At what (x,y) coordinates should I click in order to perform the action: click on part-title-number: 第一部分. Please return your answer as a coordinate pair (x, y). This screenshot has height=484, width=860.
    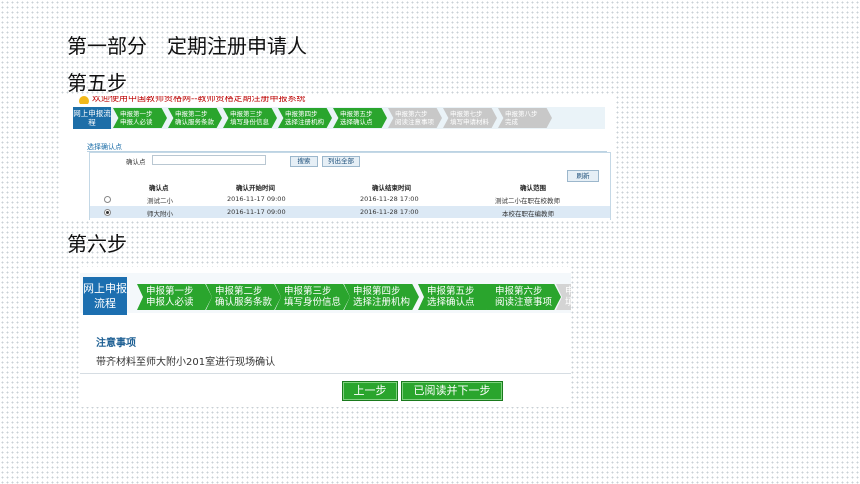
    Looking at the image, I should click on (107, 46).